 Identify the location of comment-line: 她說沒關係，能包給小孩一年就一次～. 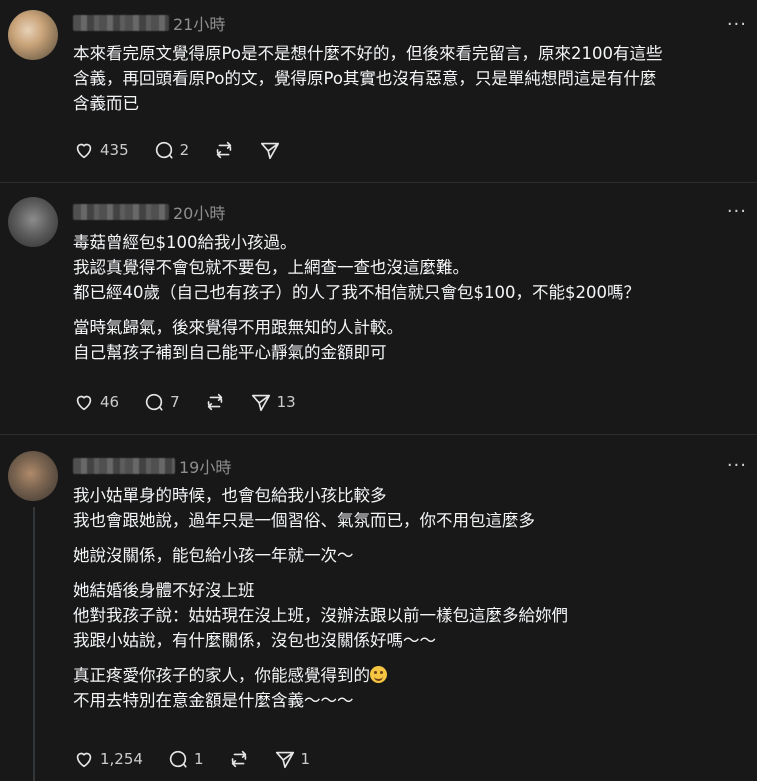
(213, 555).